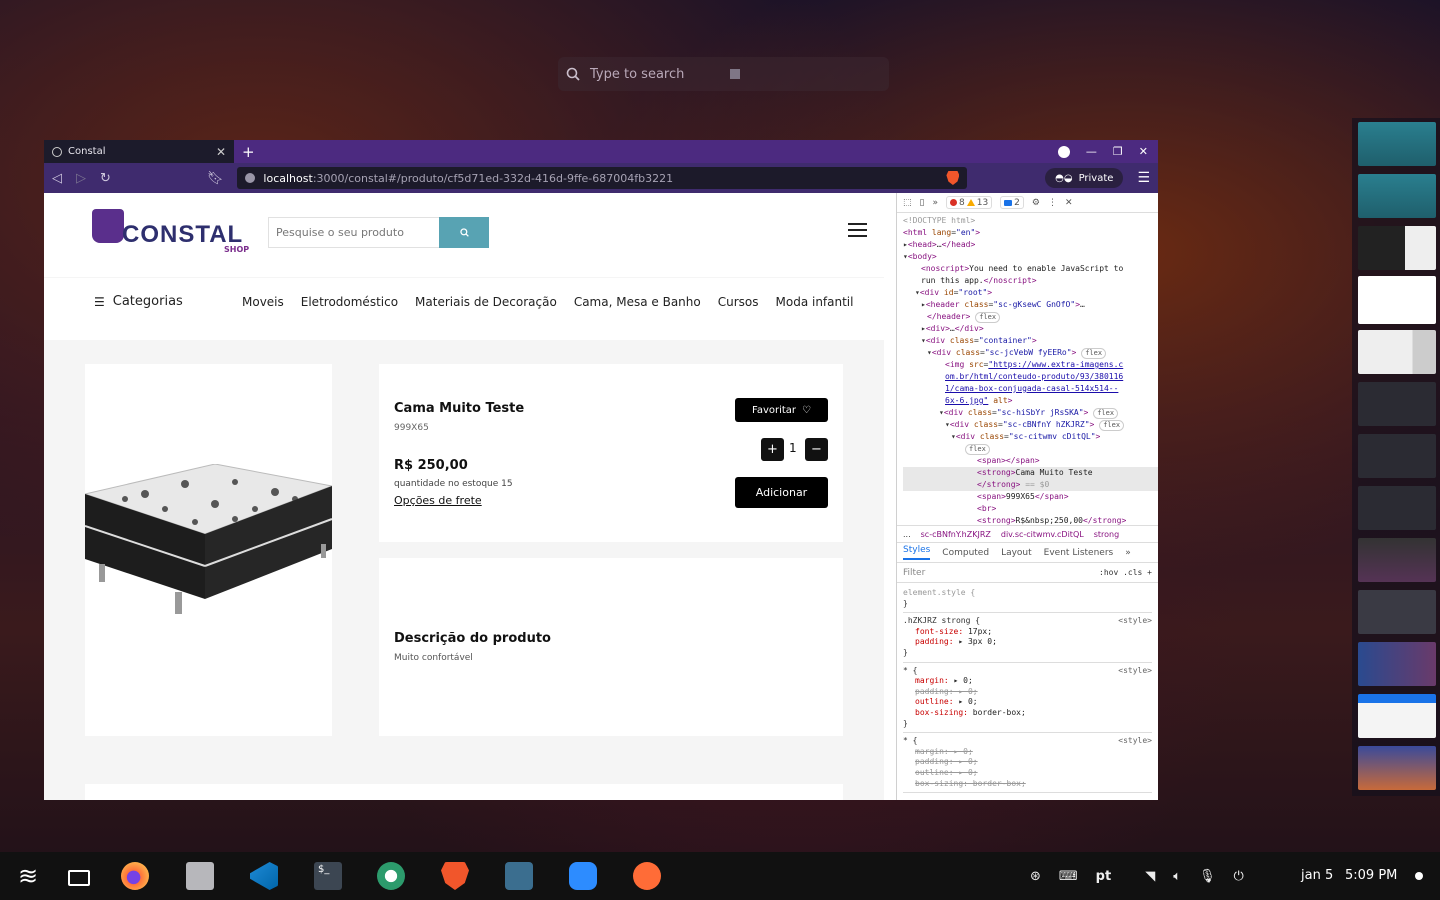  Describe the element at coordinates (431, 465) in the screenshot. I see `product-price: R$ 250,00` at that location.